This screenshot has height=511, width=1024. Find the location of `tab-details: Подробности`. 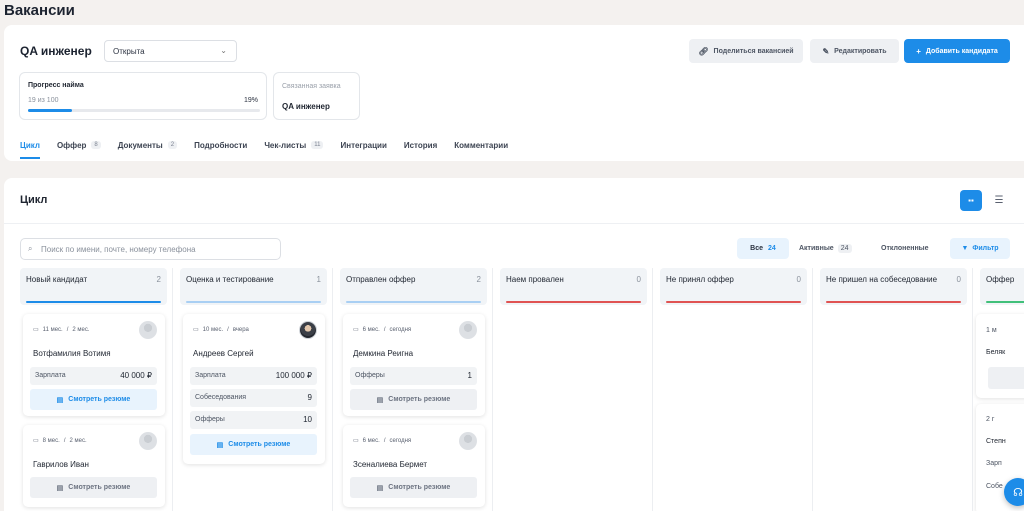

tab-details: Подробности is located at coordinates (220, 145).